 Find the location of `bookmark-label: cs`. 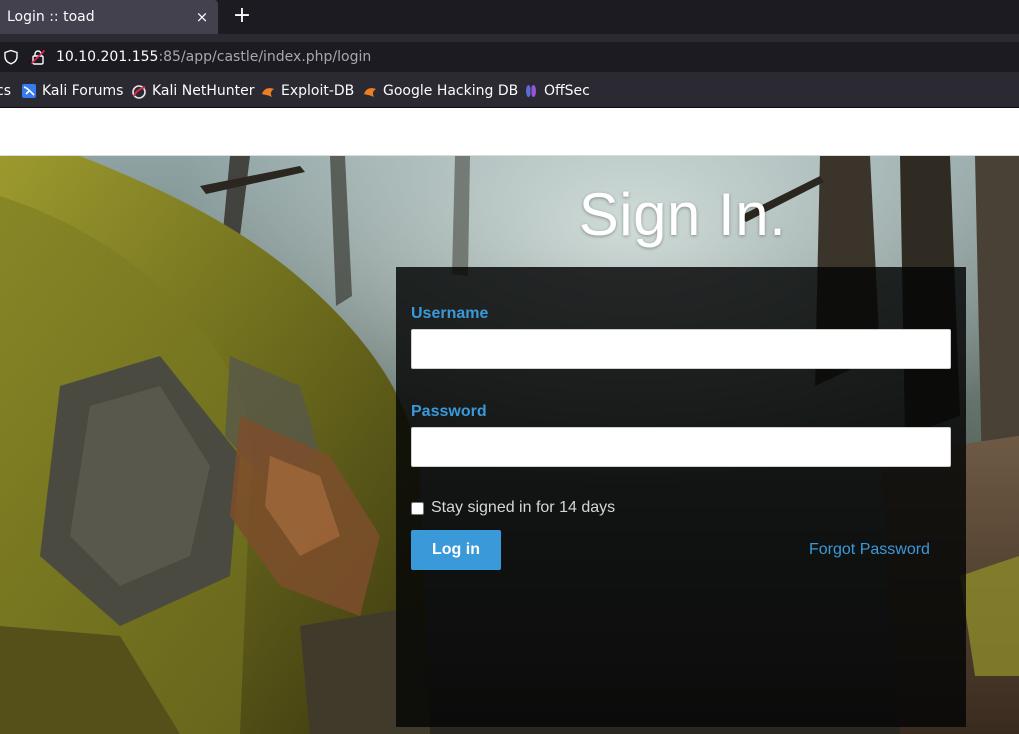

bookmark-label: cs is located at coordinates (5, 91).